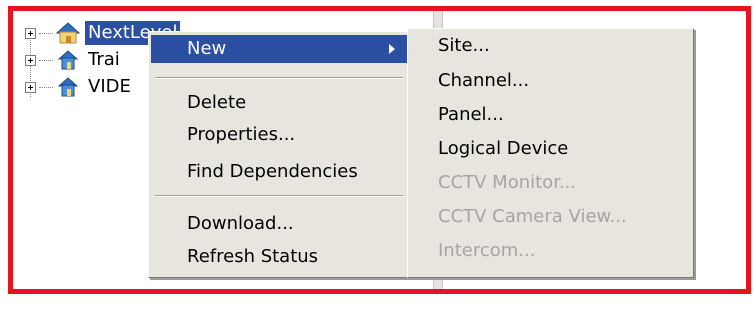 The height and width of the screenshot is (318, 756). Describe the element at coordinates (207, 48) in the screenshot. I see `menu-item-label: New` at that location.